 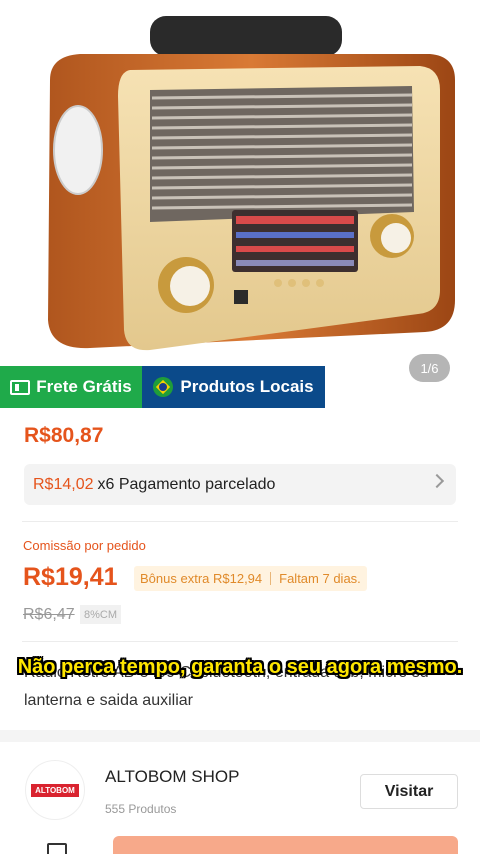 What do you see at coordinates (285, 845) in the screenshot?
I see `buy-button` at bounding box center [285, 845].